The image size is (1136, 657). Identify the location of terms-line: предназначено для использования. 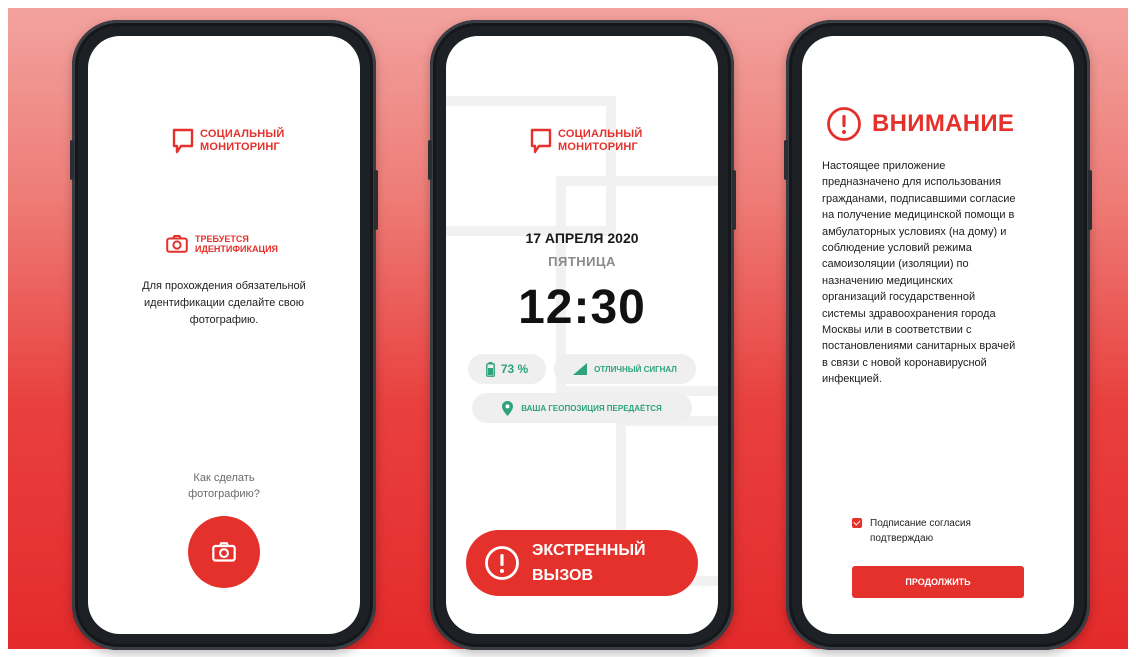
(912, 182).